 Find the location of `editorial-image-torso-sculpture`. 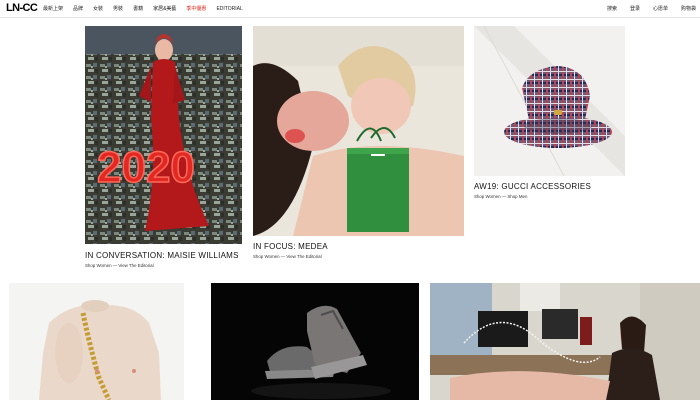

editorial-image-torso-sculpture is located at coordinates (96, 341).